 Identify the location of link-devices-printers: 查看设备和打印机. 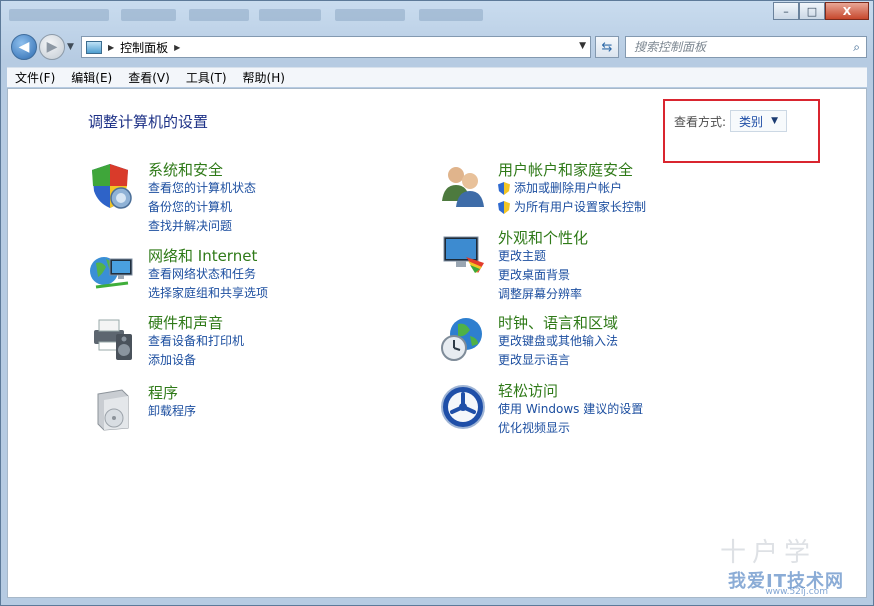
(196, 341).